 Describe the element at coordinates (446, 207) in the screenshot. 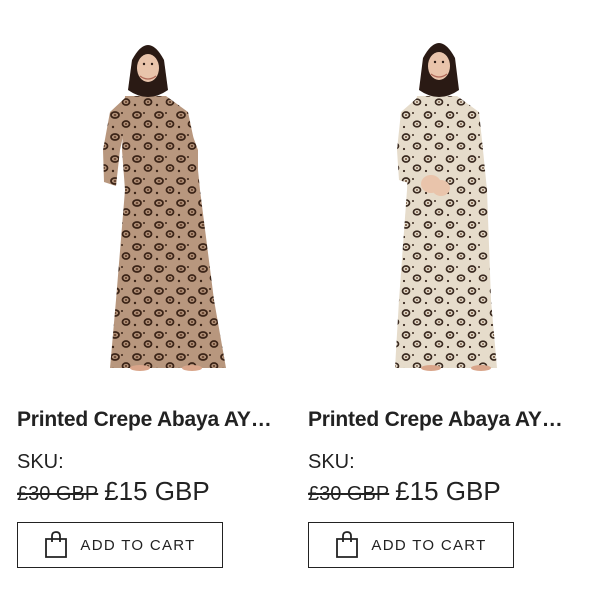

I see `abaya-figure-cream` at that location.